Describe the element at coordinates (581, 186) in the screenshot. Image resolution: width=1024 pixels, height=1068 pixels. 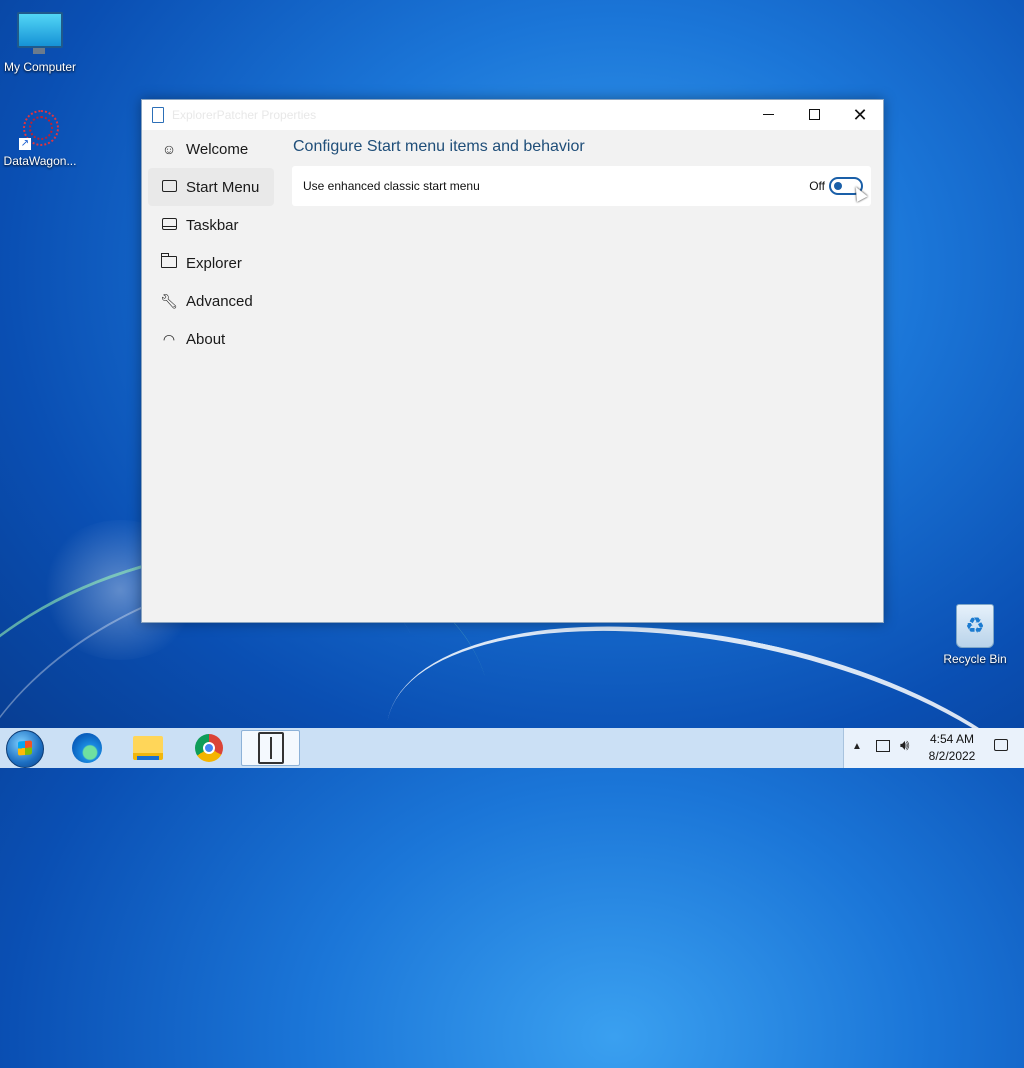
I see `setting-row-enhanced-classic-start-menu: Use enhanced classic start menu Off` at that location.